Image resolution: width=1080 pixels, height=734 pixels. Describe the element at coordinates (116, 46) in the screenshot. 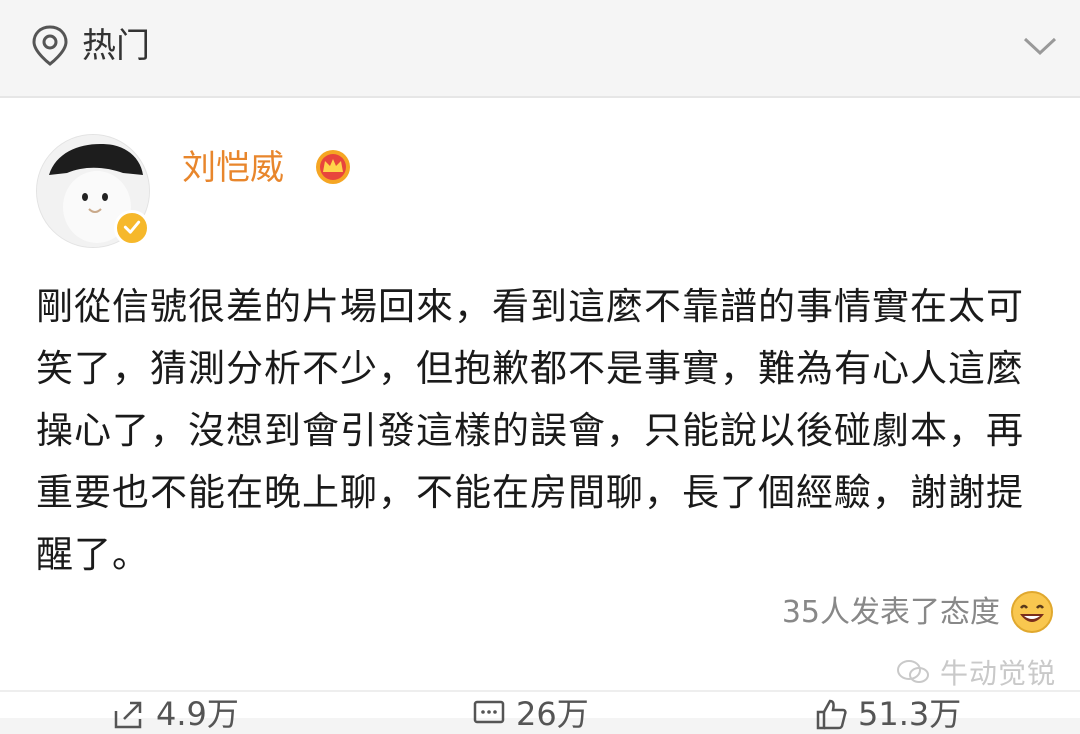

I see `feed-section-label: 热门` at that location.